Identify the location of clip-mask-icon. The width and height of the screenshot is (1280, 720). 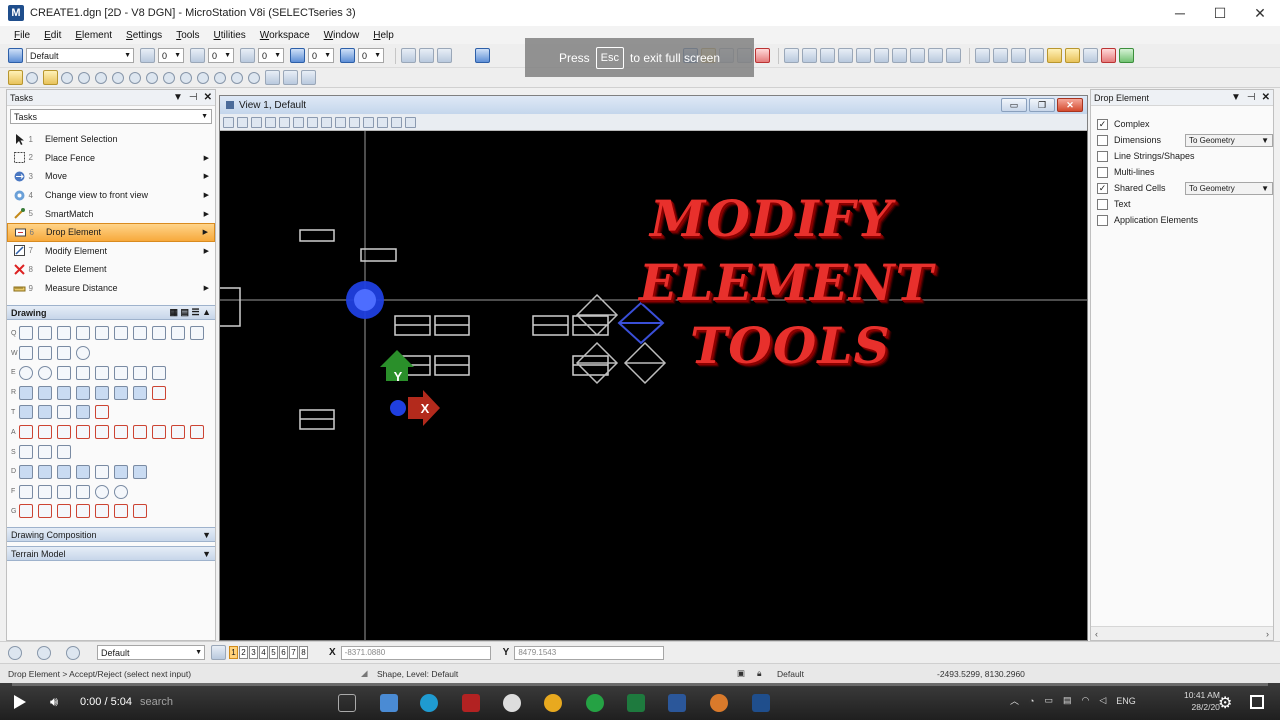
(410, 122).